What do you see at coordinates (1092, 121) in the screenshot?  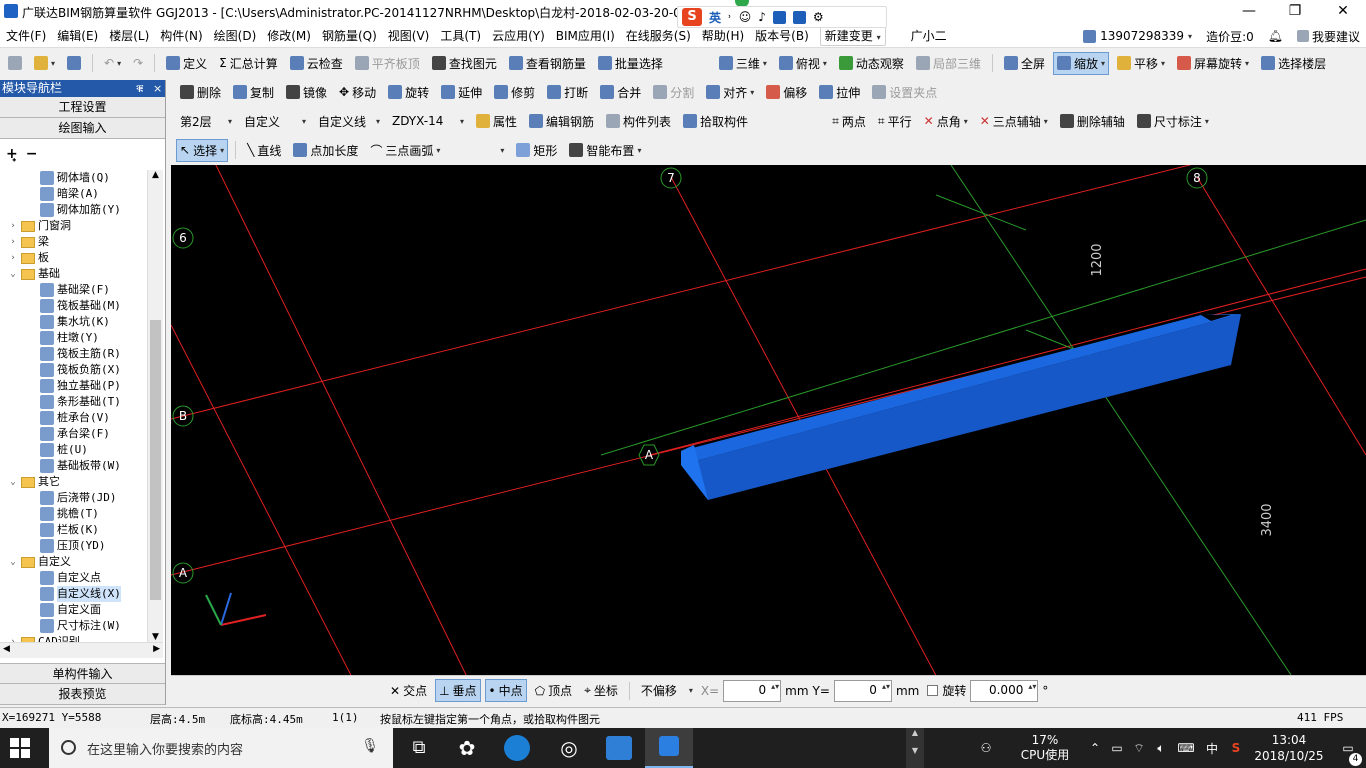 I see `del-axis-button: 删除辅轴` at bounding box center [1092, 121].